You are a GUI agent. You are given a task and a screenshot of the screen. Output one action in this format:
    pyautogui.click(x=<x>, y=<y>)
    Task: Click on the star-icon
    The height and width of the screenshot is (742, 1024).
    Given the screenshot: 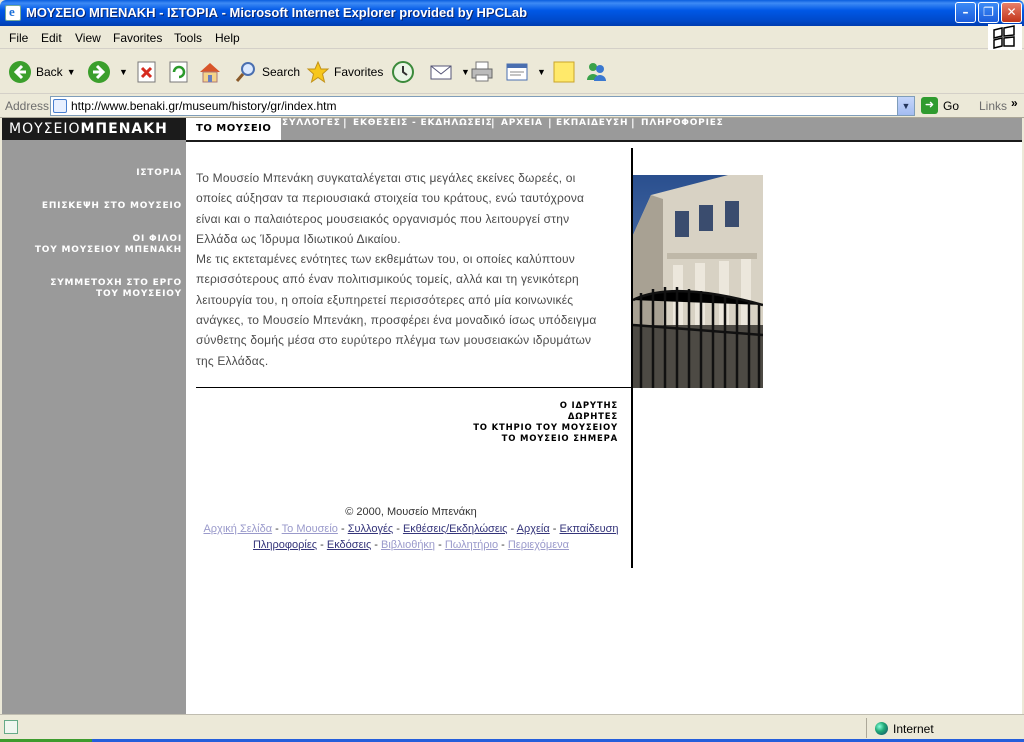 What is the action you would take?
    pyautogui.click(x=318, y=72)
    